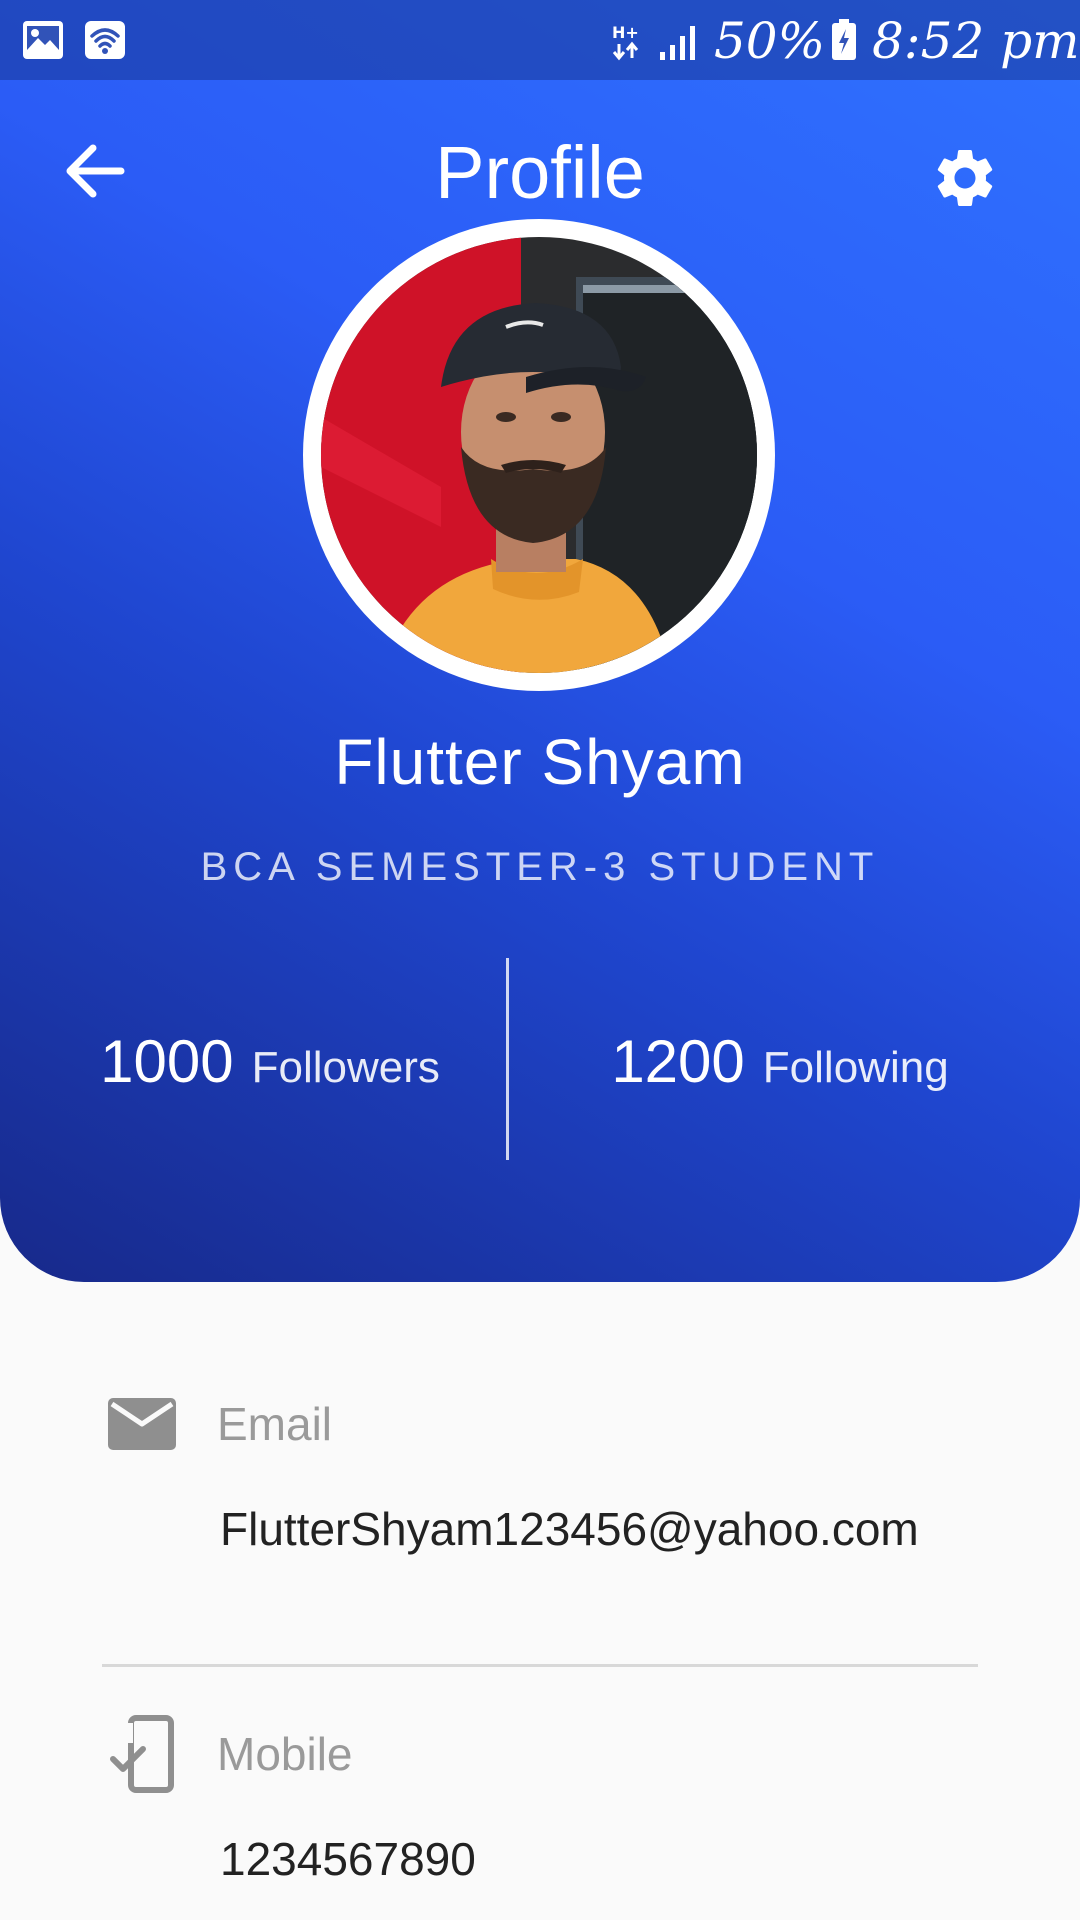 The image size is (1080, 1920). Describe the element at coordinates (43, 42) in the screenshot. I see `gallery-icon` at that location.